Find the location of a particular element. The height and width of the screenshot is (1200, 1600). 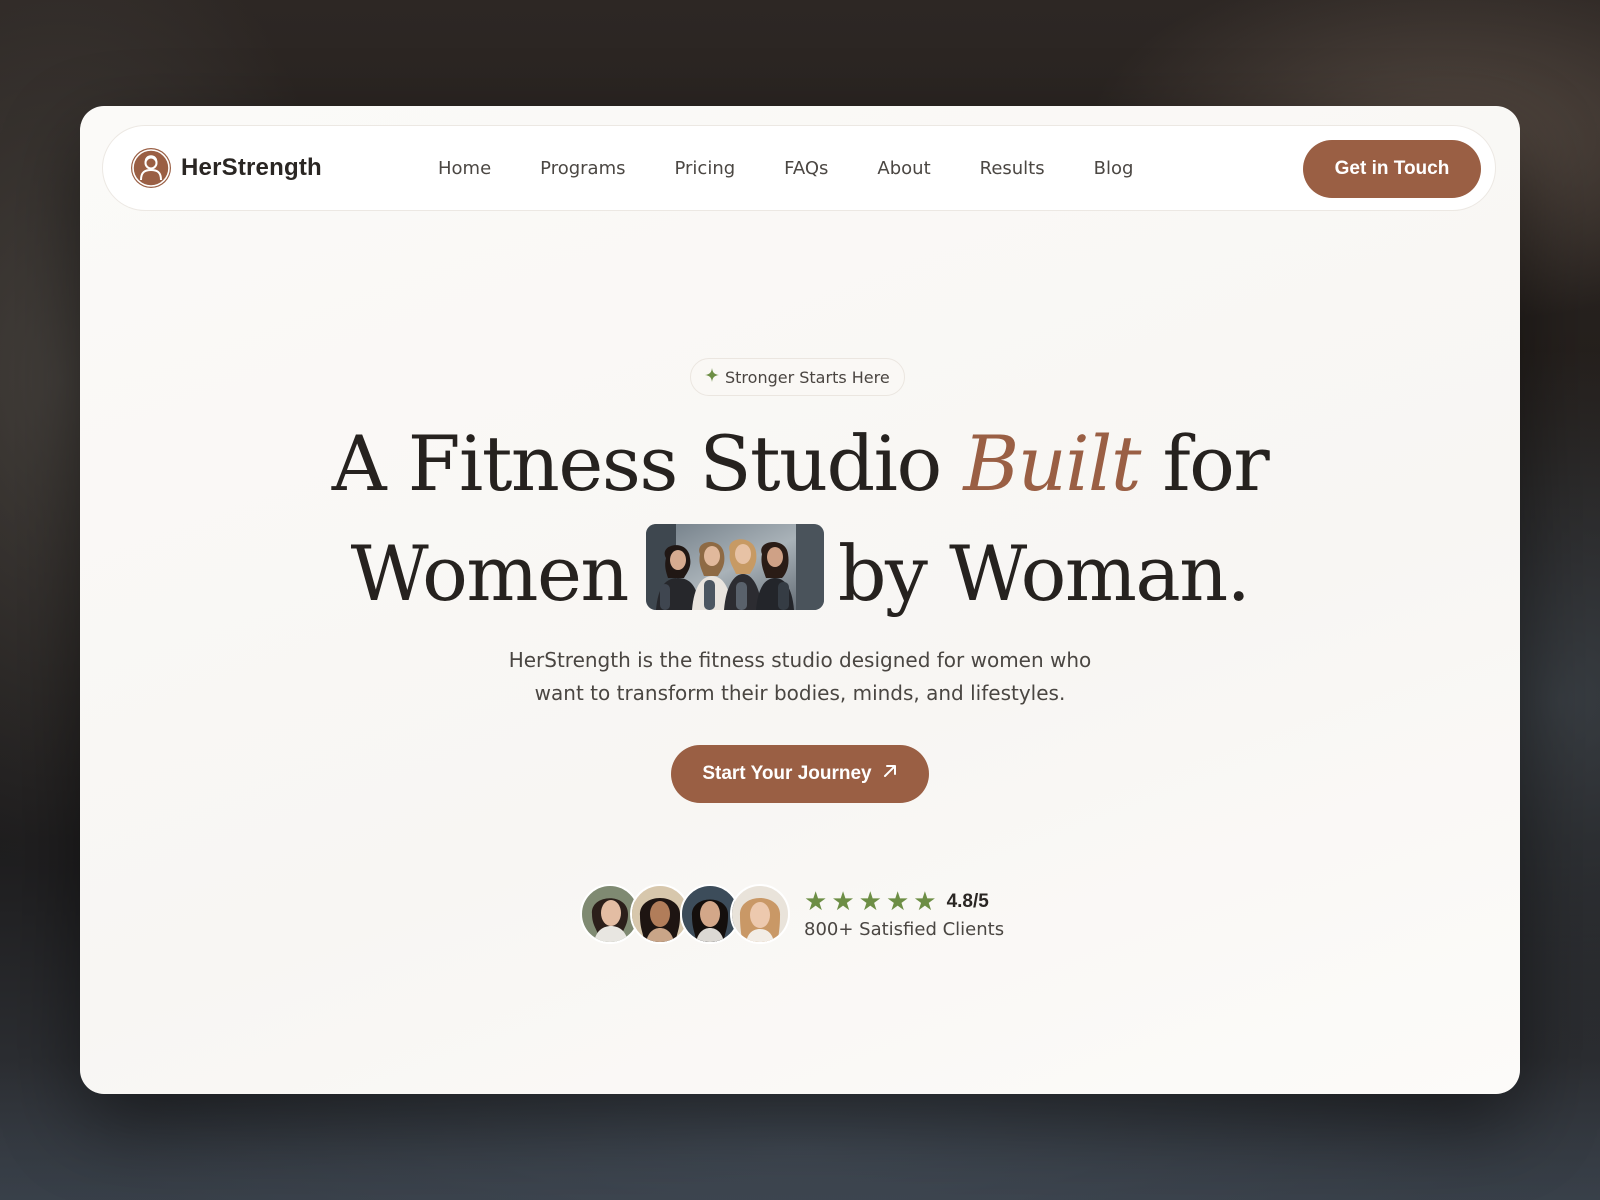

headline-line-2: Women by Woman. is located at coordinates (800, 568).